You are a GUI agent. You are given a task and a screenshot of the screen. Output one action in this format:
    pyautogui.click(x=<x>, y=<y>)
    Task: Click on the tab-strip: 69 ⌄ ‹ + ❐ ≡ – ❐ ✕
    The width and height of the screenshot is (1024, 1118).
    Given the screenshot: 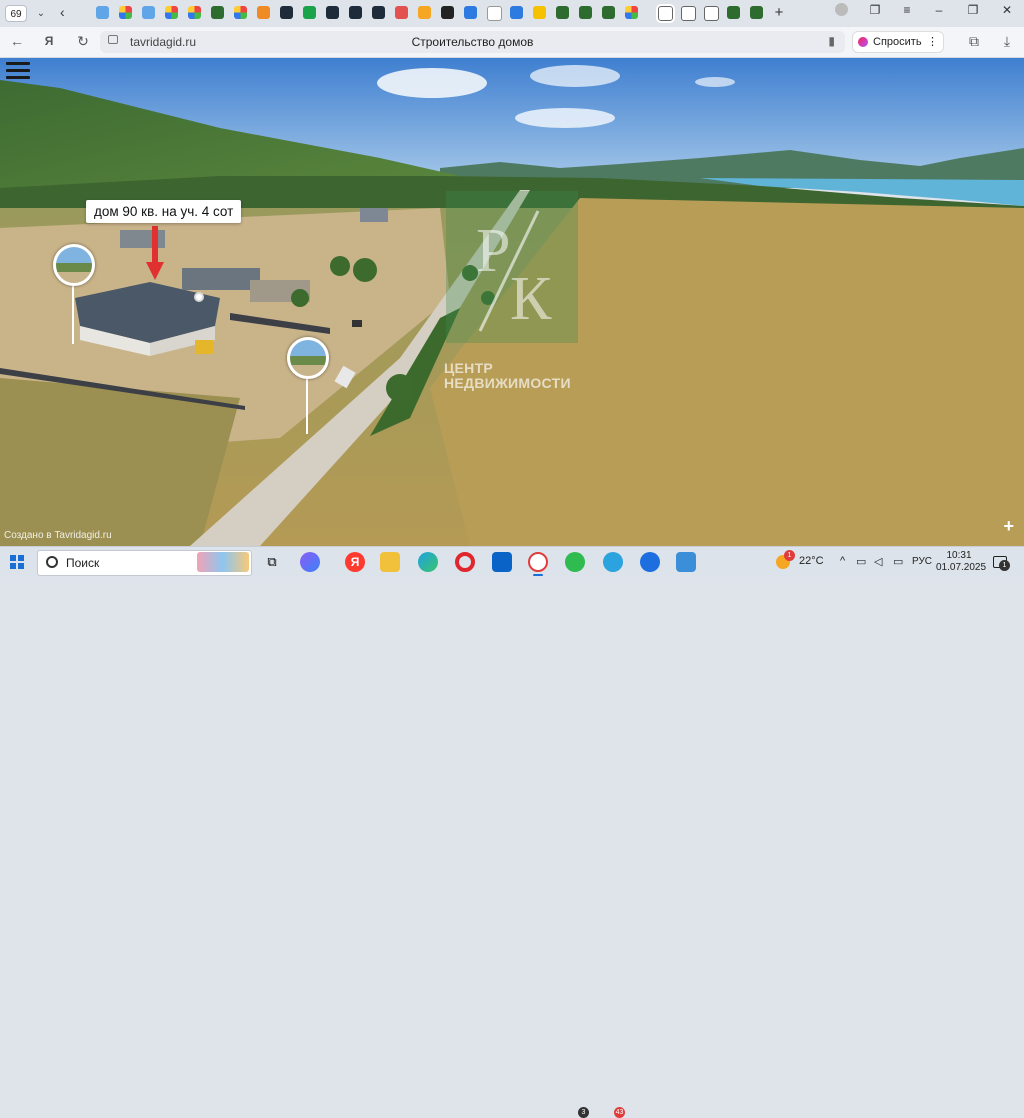 What is the action you would take?
    pyautogui.click(x=512, y=13)
    